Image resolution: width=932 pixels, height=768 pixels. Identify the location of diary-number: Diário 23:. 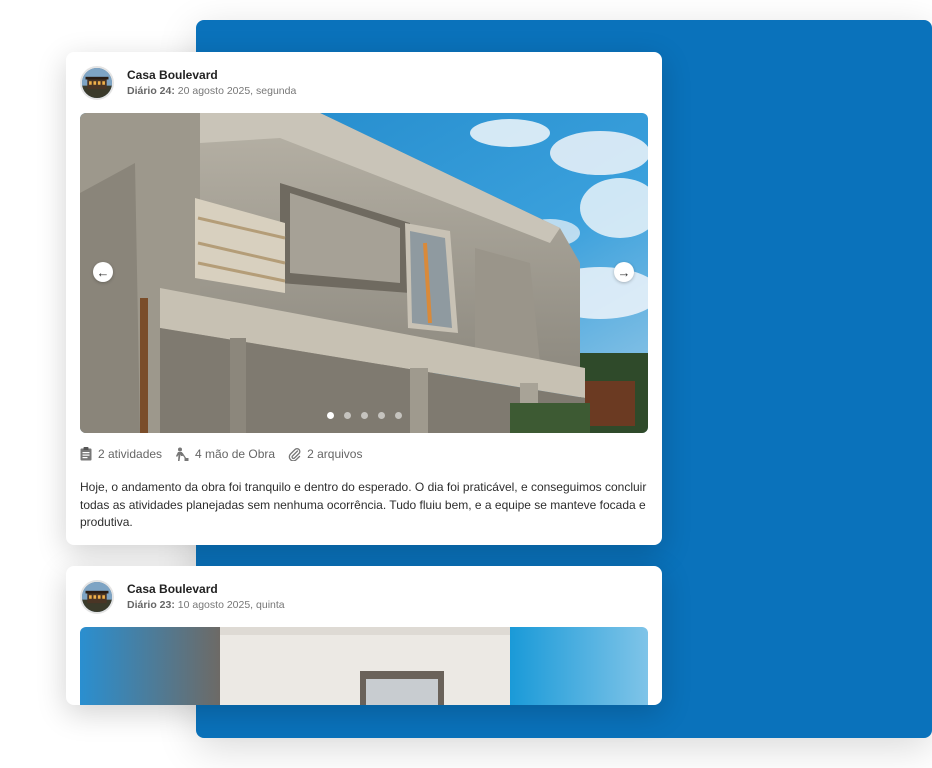
(151, 605).